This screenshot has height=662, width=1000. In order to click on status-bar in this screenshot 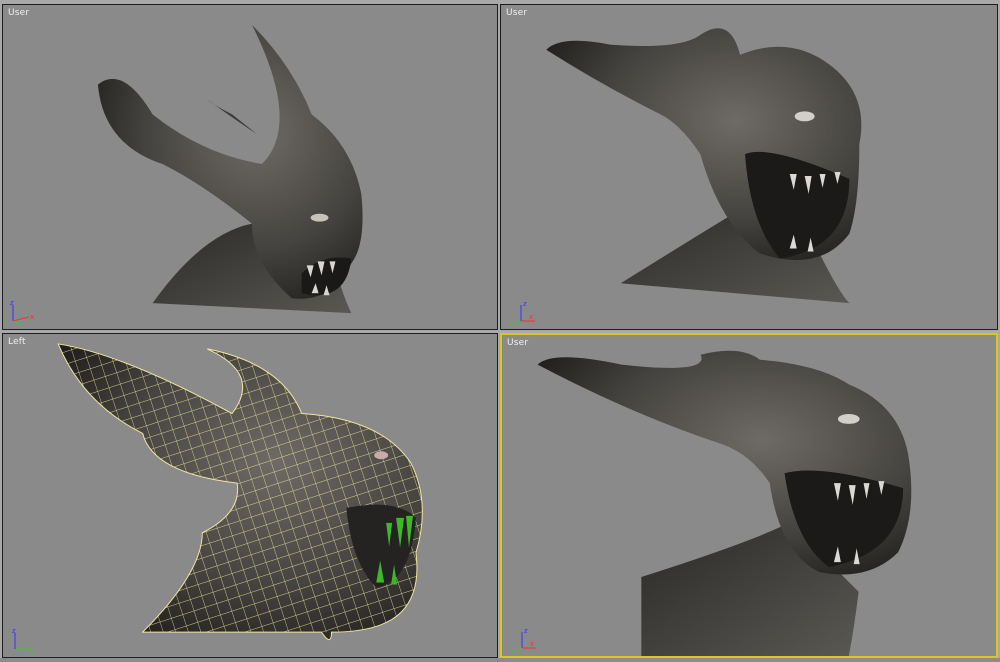, I will do `click(500, 660)`.